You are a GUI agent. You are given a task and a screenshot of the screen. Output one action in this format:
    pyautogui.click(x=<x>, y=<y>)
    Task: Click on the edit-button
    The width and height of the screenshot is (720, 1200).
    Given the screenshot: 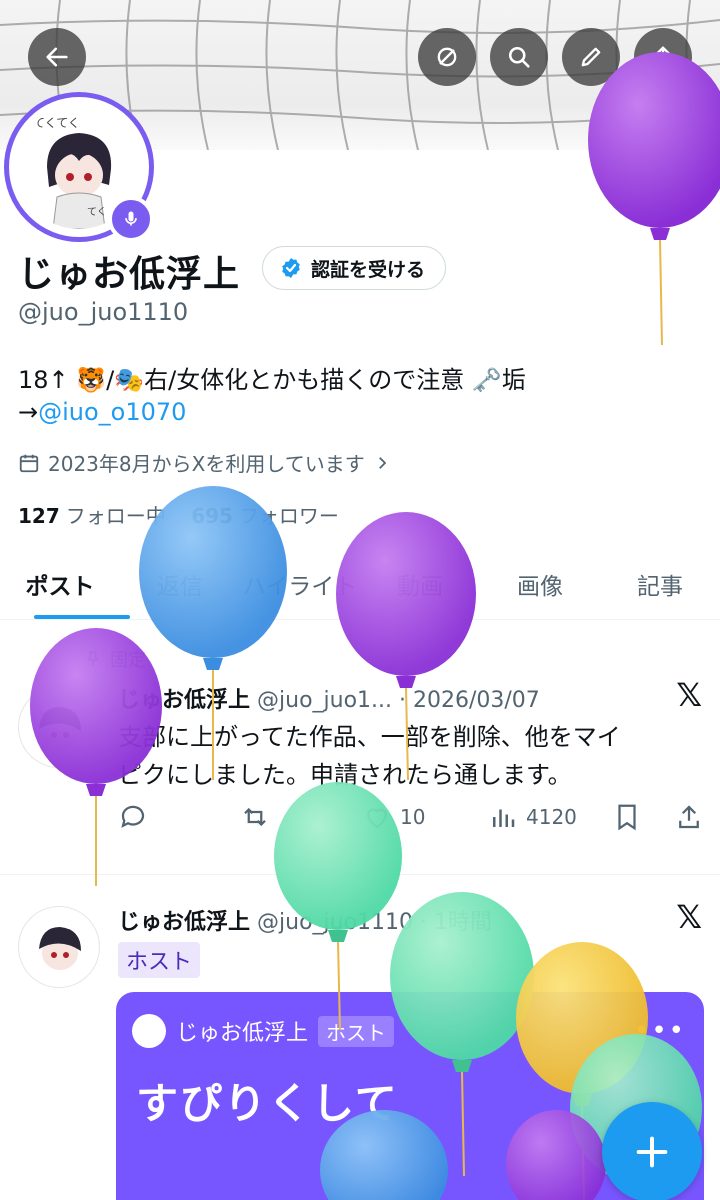 What is the action you would take?
    pyautogui.click(x=591, y=57)
    